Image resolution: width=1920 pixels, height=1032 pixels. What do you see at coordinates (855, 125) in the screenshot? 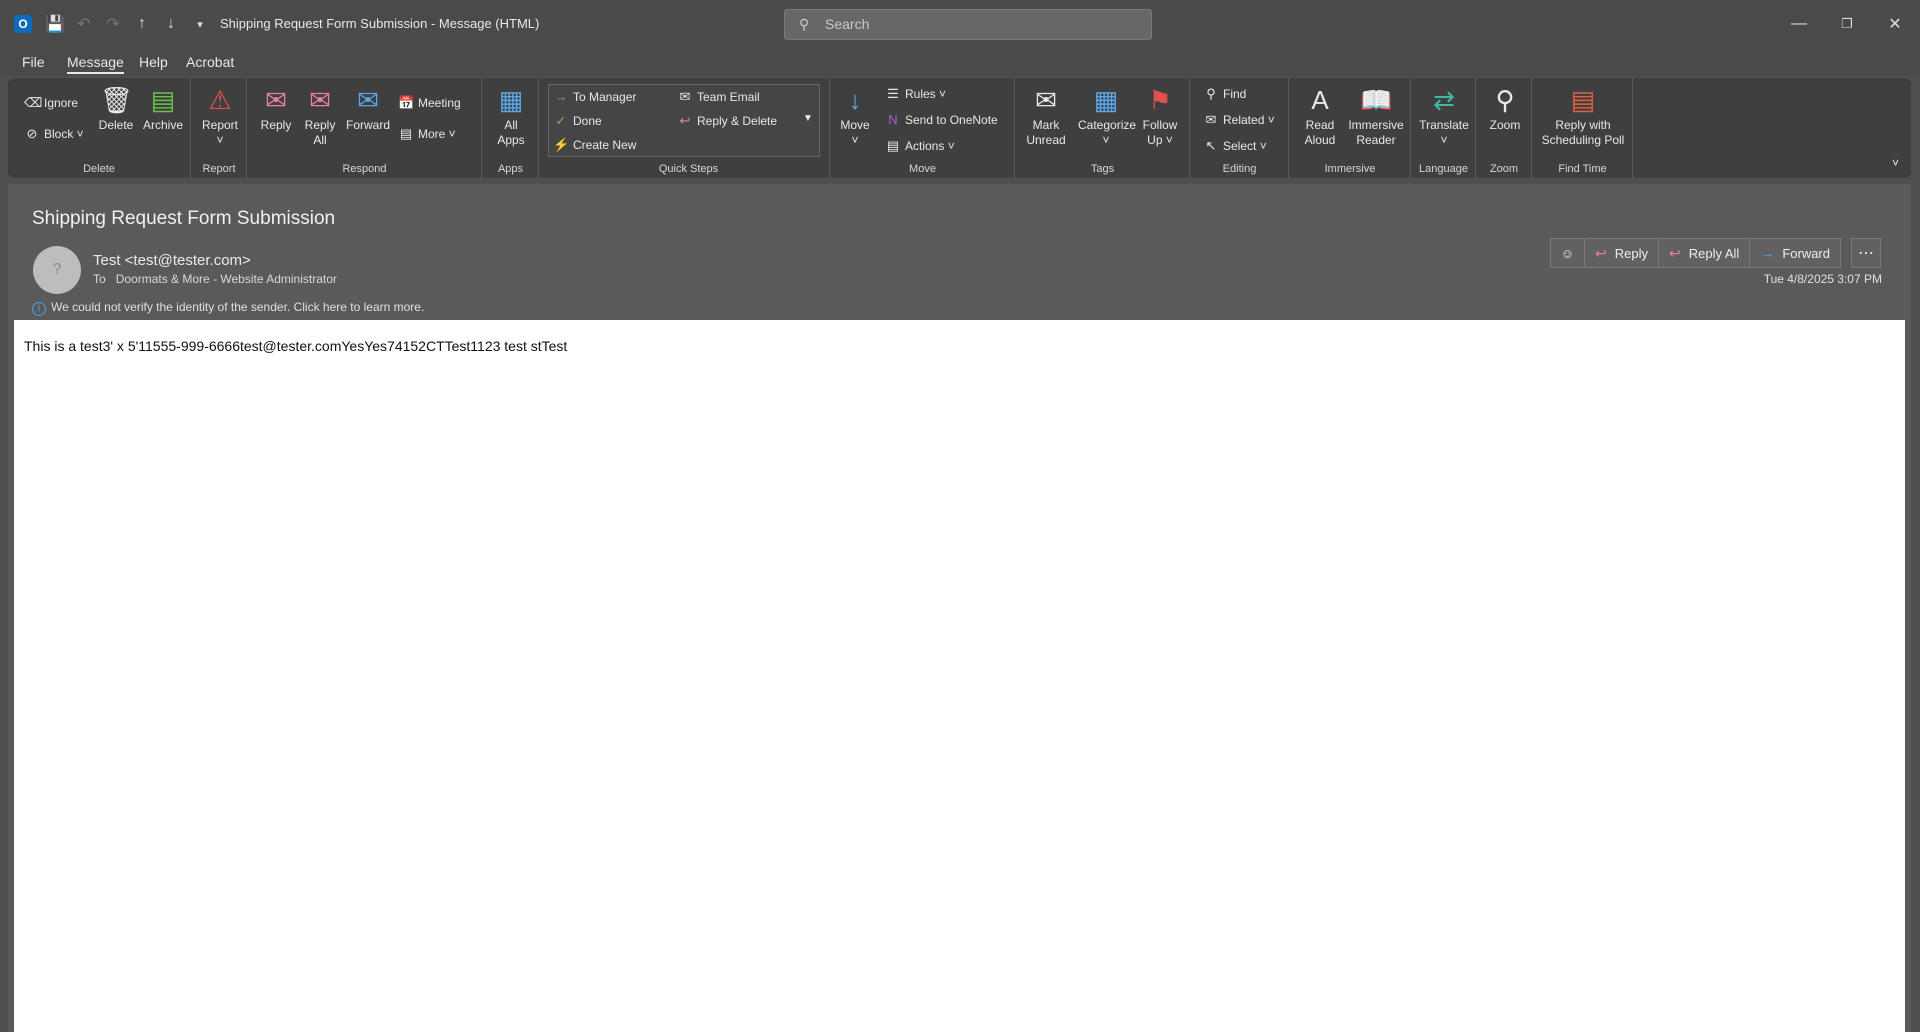
I see `move-label: Move` at bounding box center [855, 125].